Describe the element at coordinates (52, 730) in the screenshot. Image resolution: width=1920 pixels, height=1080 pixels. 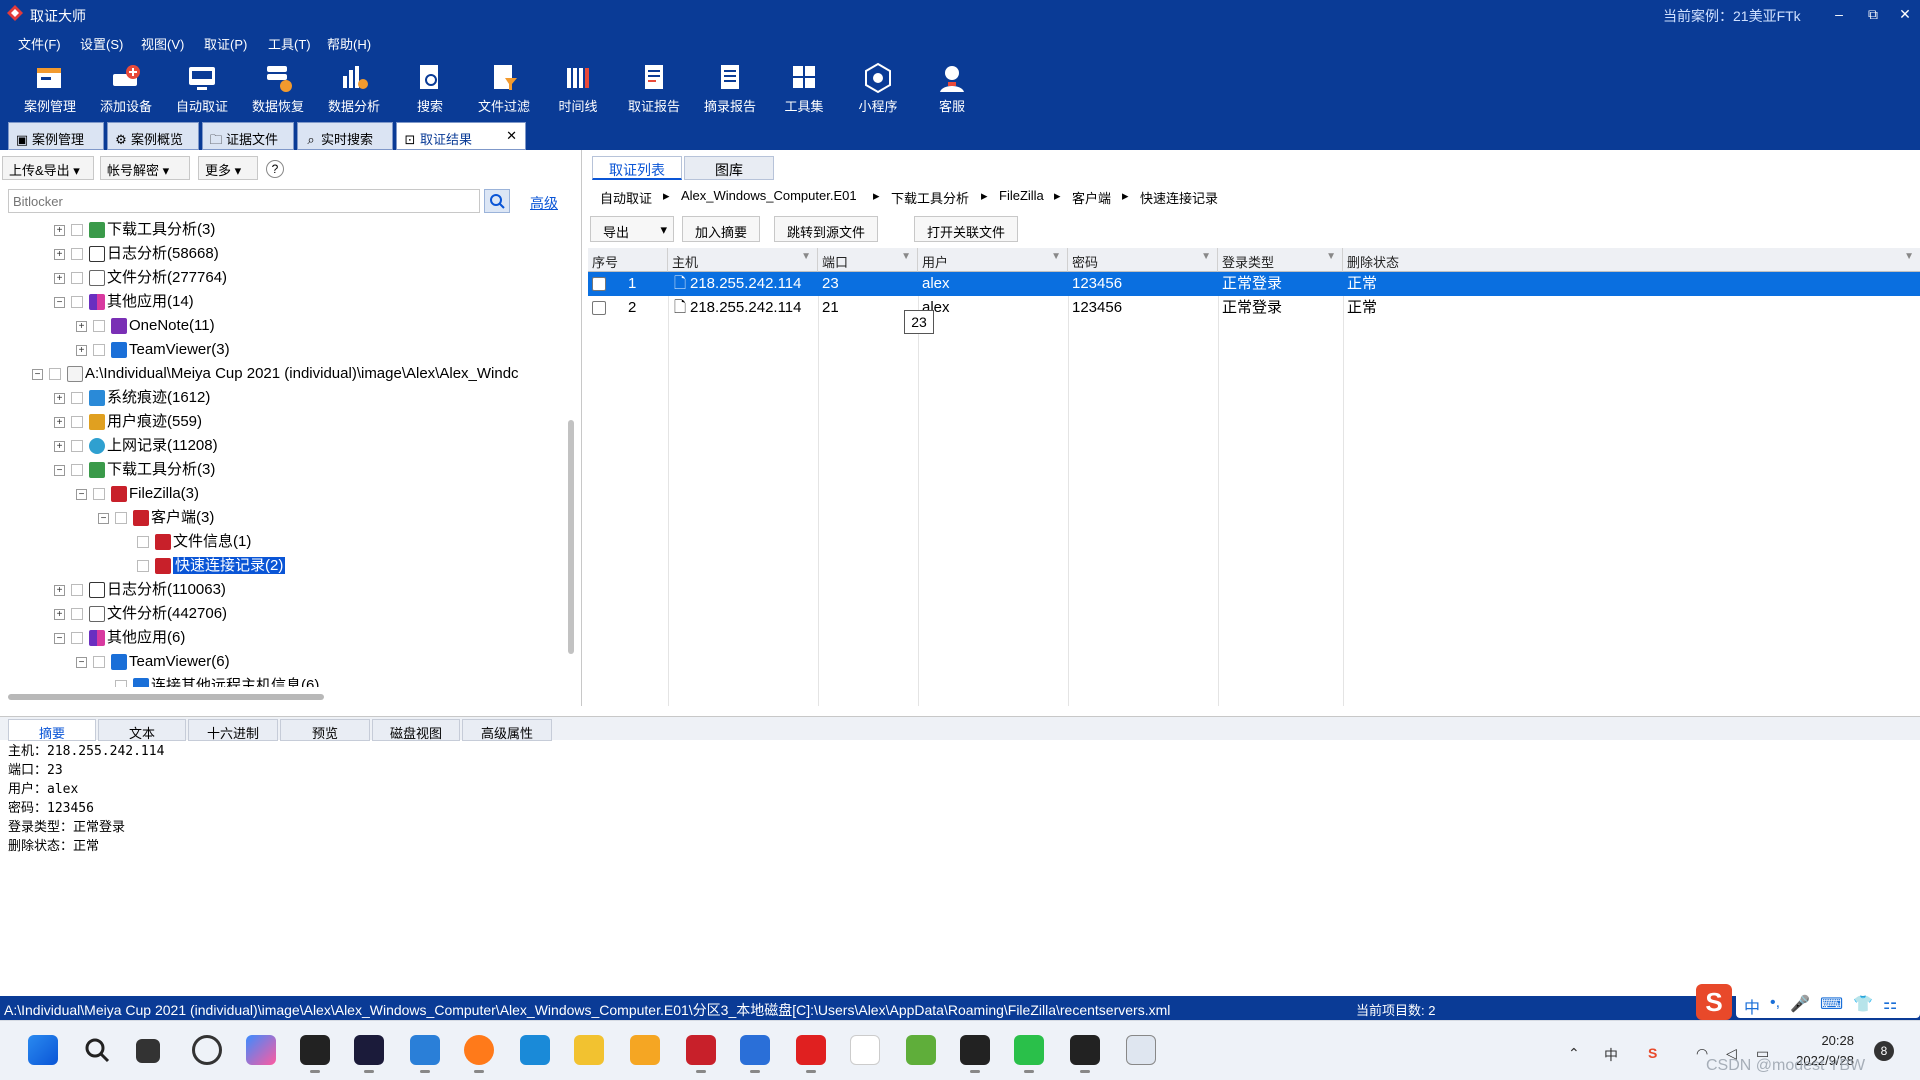
I see `tab-summary: 摘要` at that location.